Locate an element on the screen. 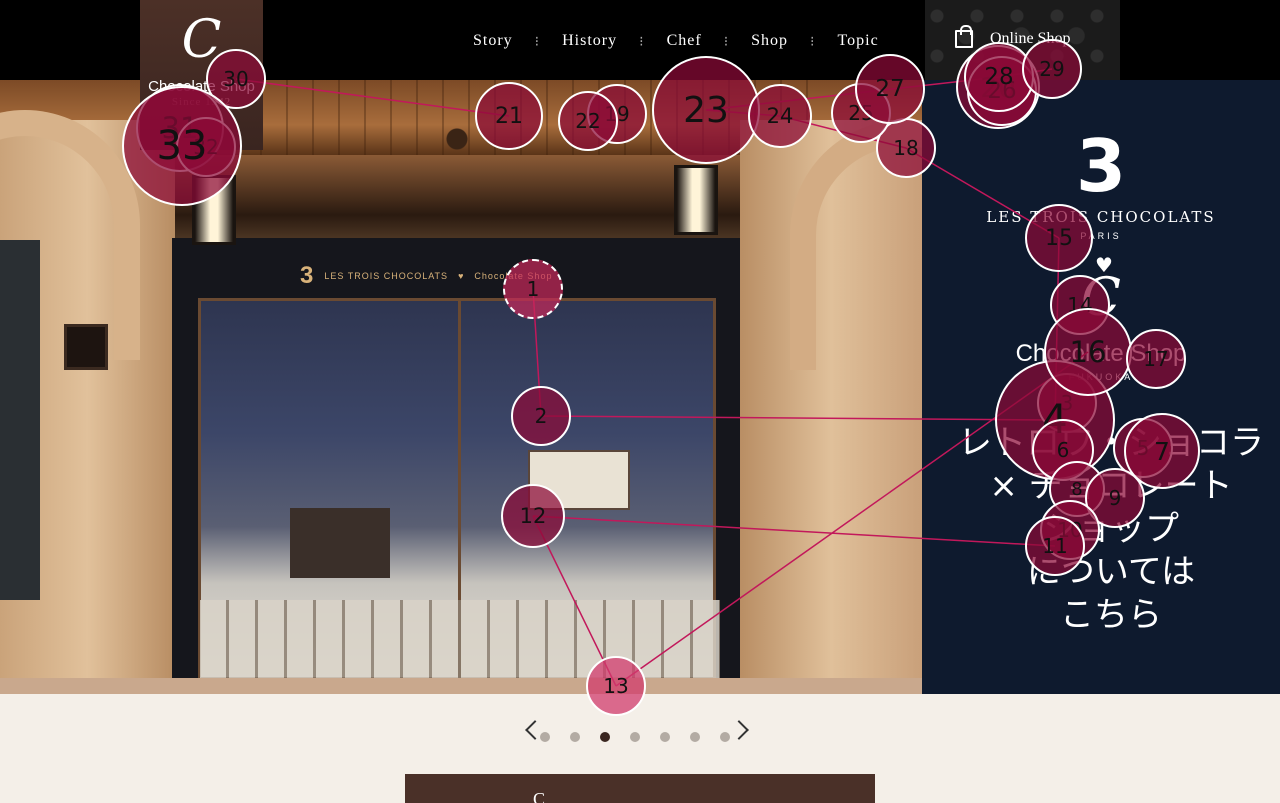 The height and width of the screenshot is (803, 1280). site-logo: C Chocolate Shop Since 1942 is located at coordinates (201, 75).